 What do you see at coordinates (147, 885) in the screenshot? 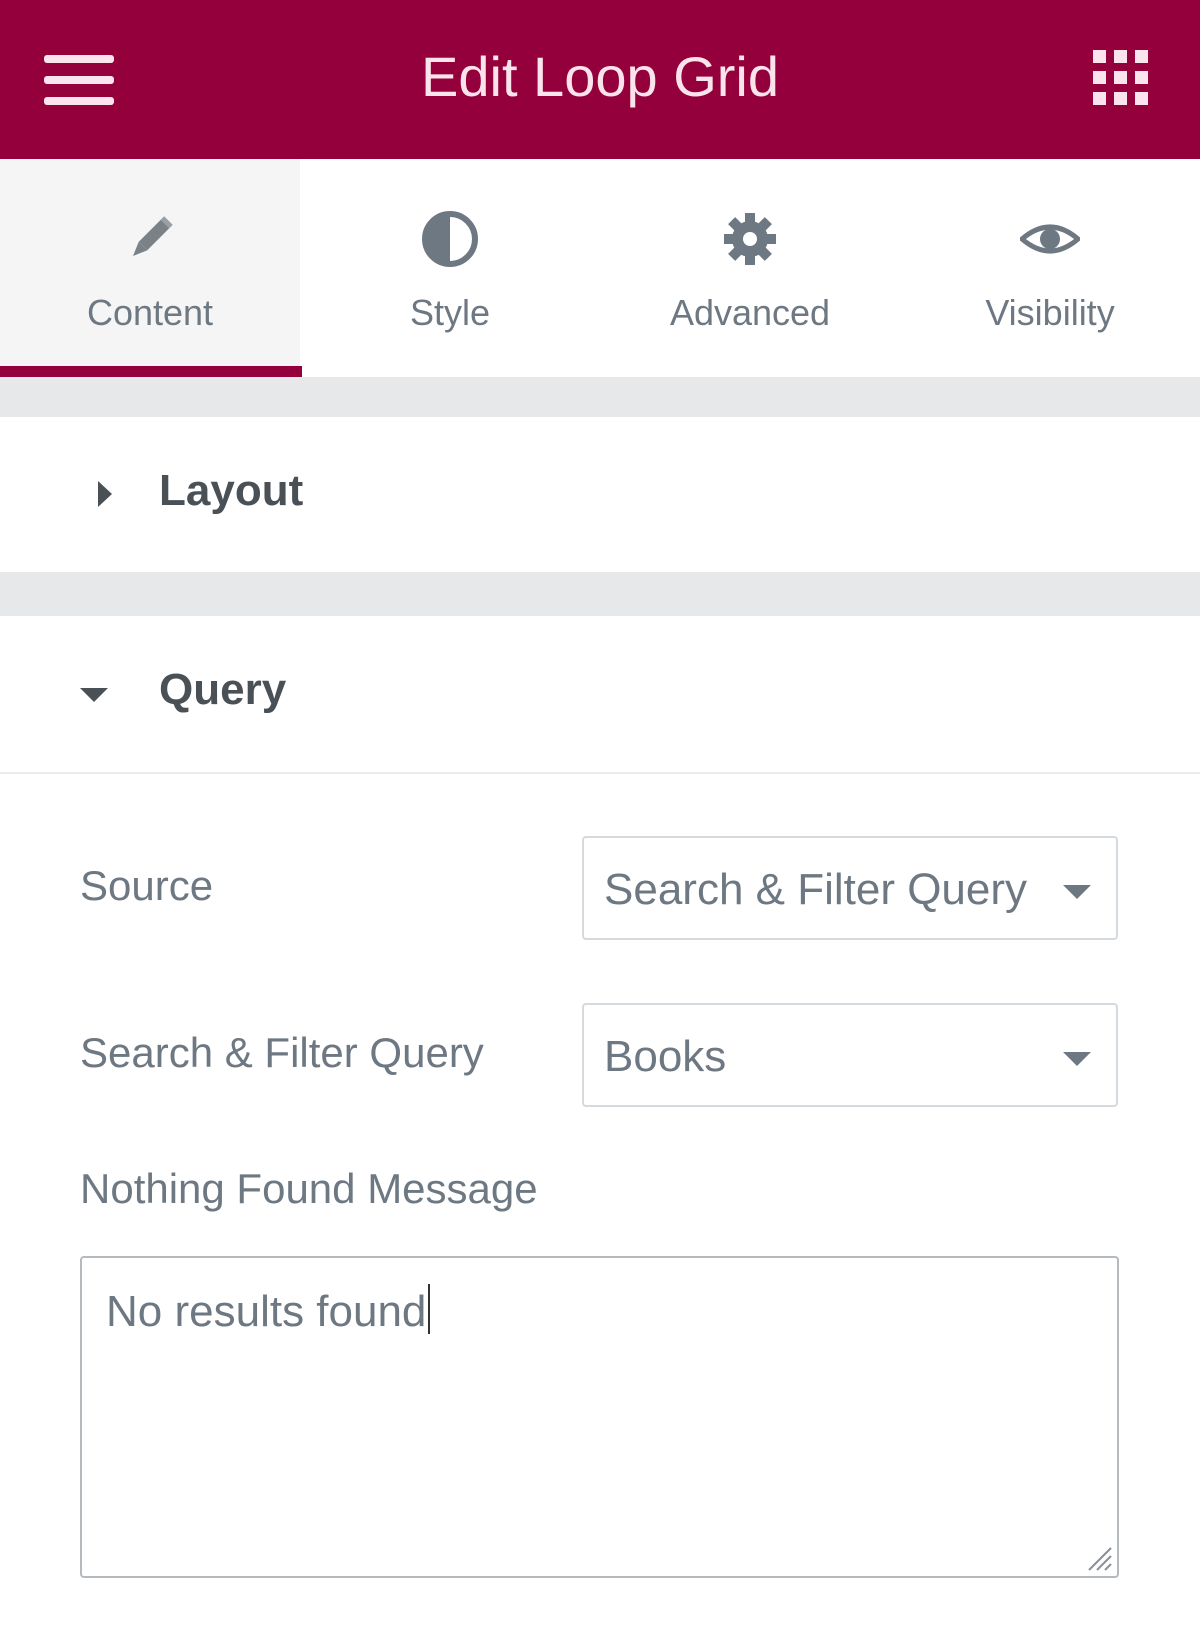
I see `source-label: Source` at bounding box center [147, 885].